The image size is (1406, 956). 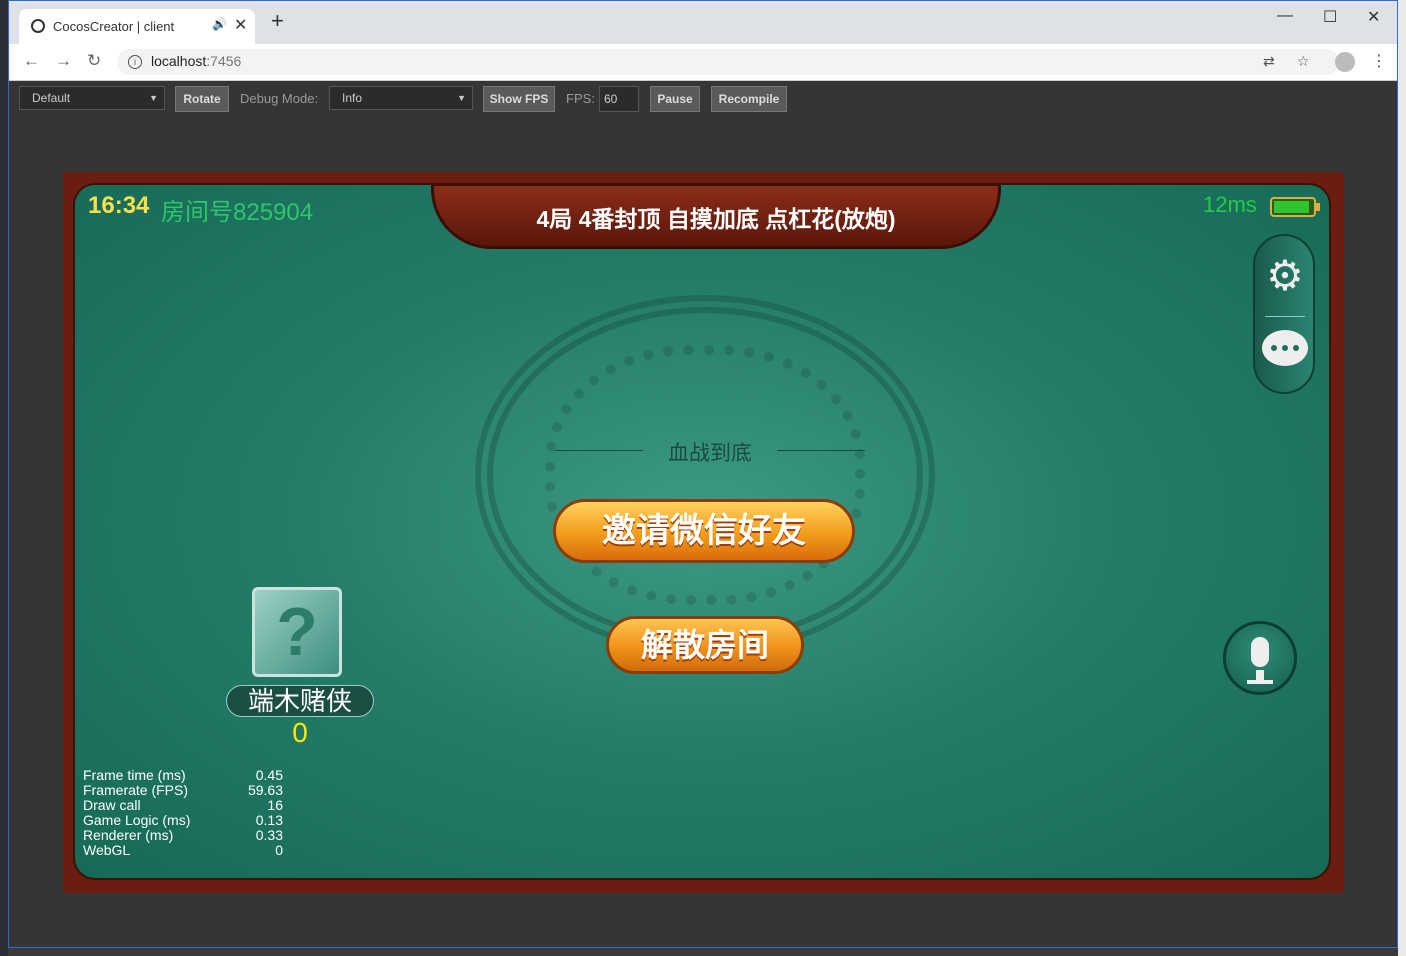 What do you see at coordinates (749, 99) in the screenshot?
I see `recompile-button: Recompile` at bounding box center [749, 99].